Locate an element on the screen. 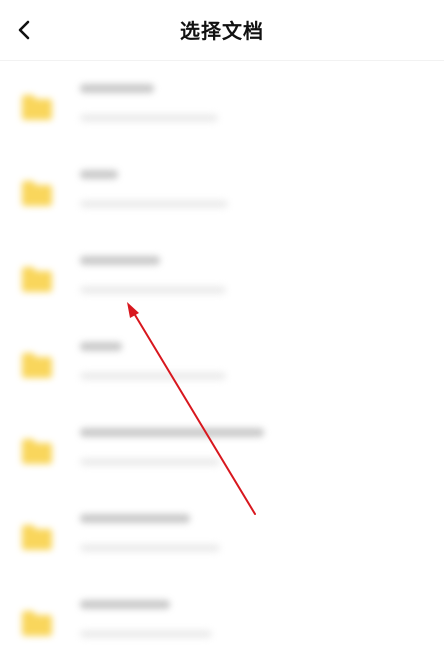 This screenshot has width=444, height=664. nav-bar: 选择文档 is located at coordinates (222, 30).